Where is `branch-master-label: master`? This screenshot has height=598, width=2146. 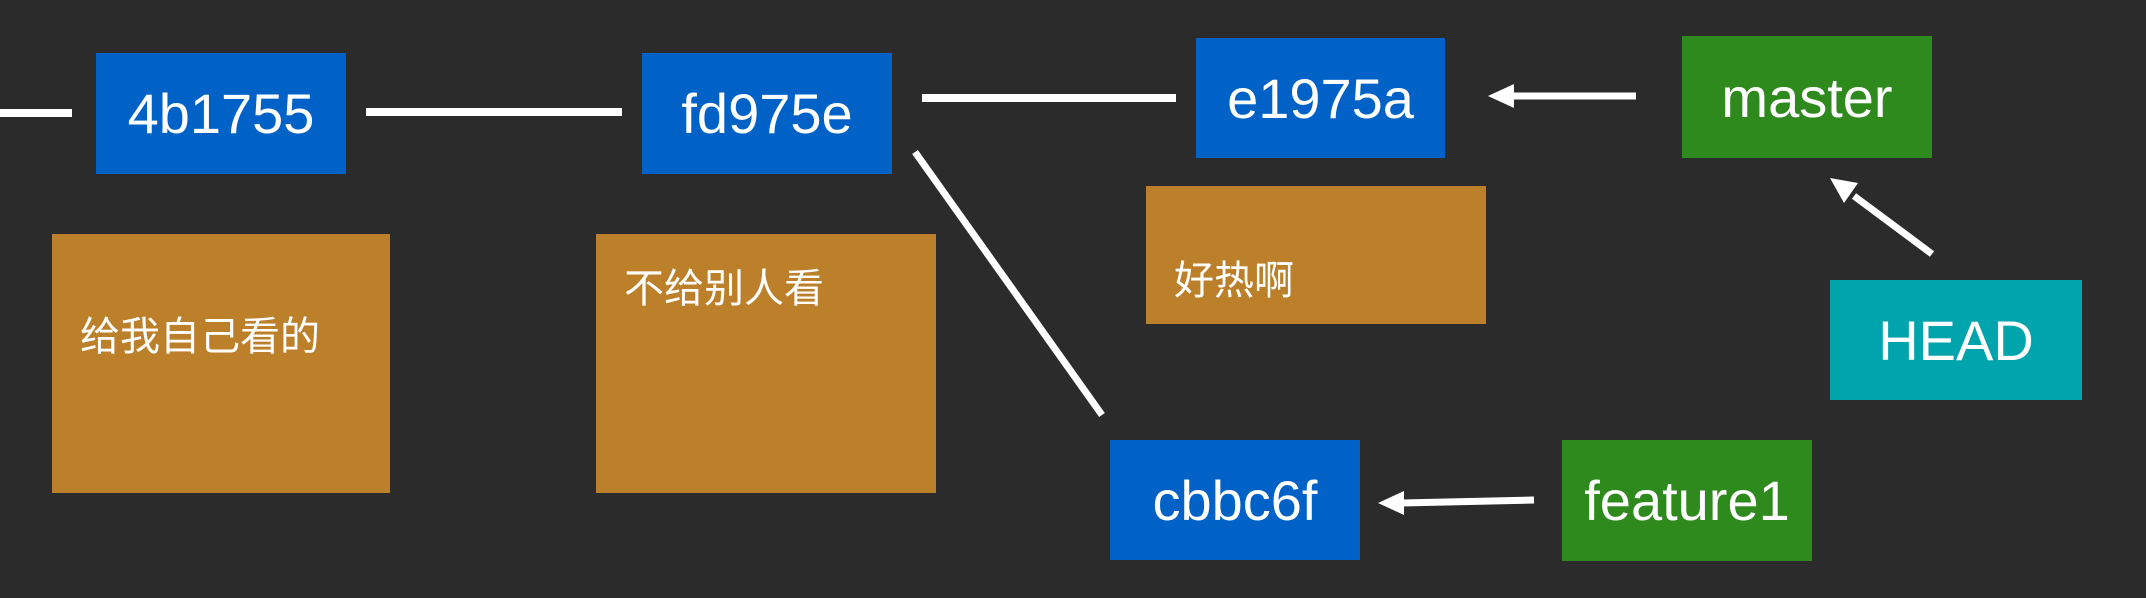
branch-master-label: master is located at coordinates (1807, 97).